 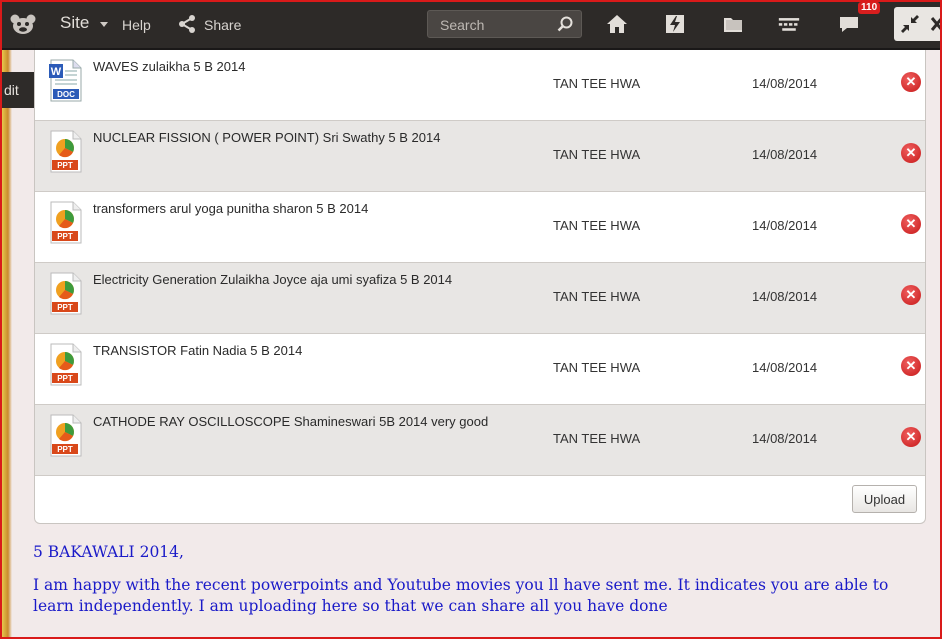 What do you see at coordinates (197, 350) in the screenshot?
I see `file-name-link: TRANSISTOR Fatin Nadia 5 B 2014` at bounding box center [197, 350].